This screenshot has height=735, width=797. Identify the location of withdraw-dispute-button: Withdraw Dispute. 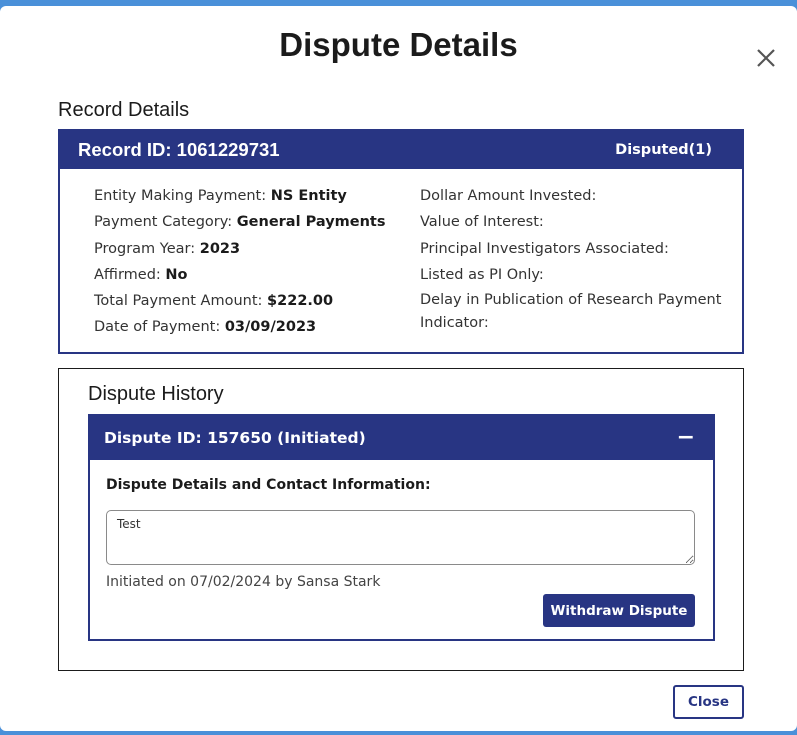
(619, 610).